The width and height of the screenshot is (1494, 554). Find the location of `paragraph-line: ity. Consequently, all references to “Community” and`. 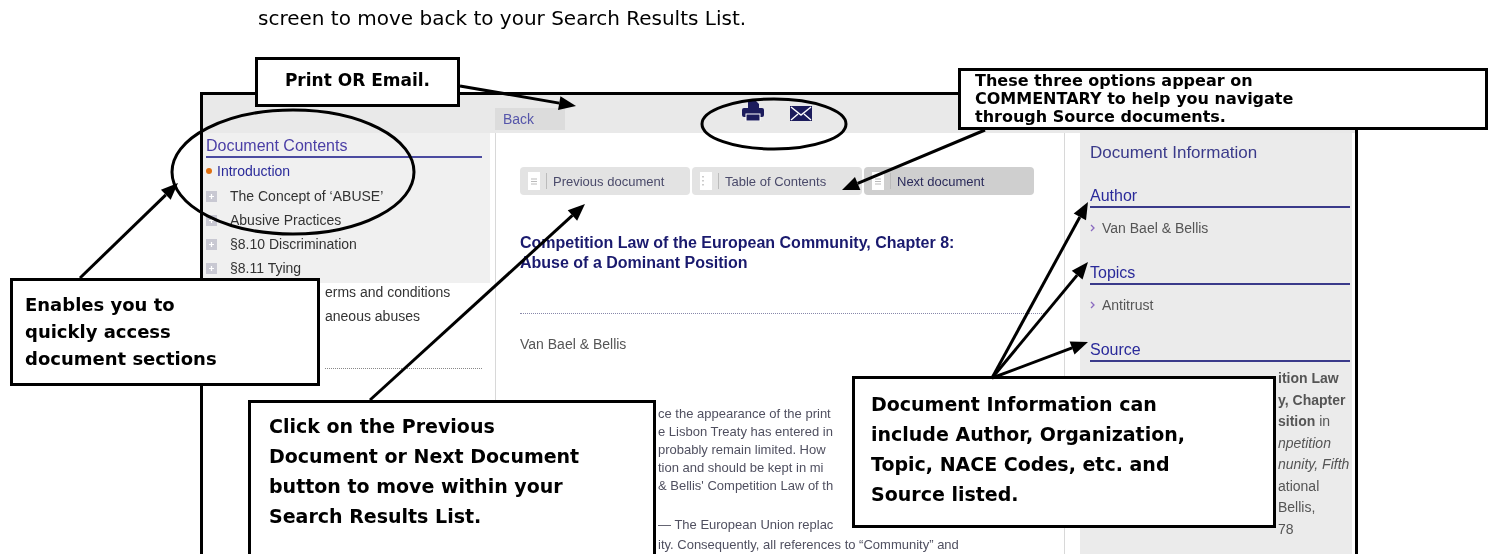

paragraph-line: ity. Consequently, all references to “Community” and is located at coordinates (808, 545).